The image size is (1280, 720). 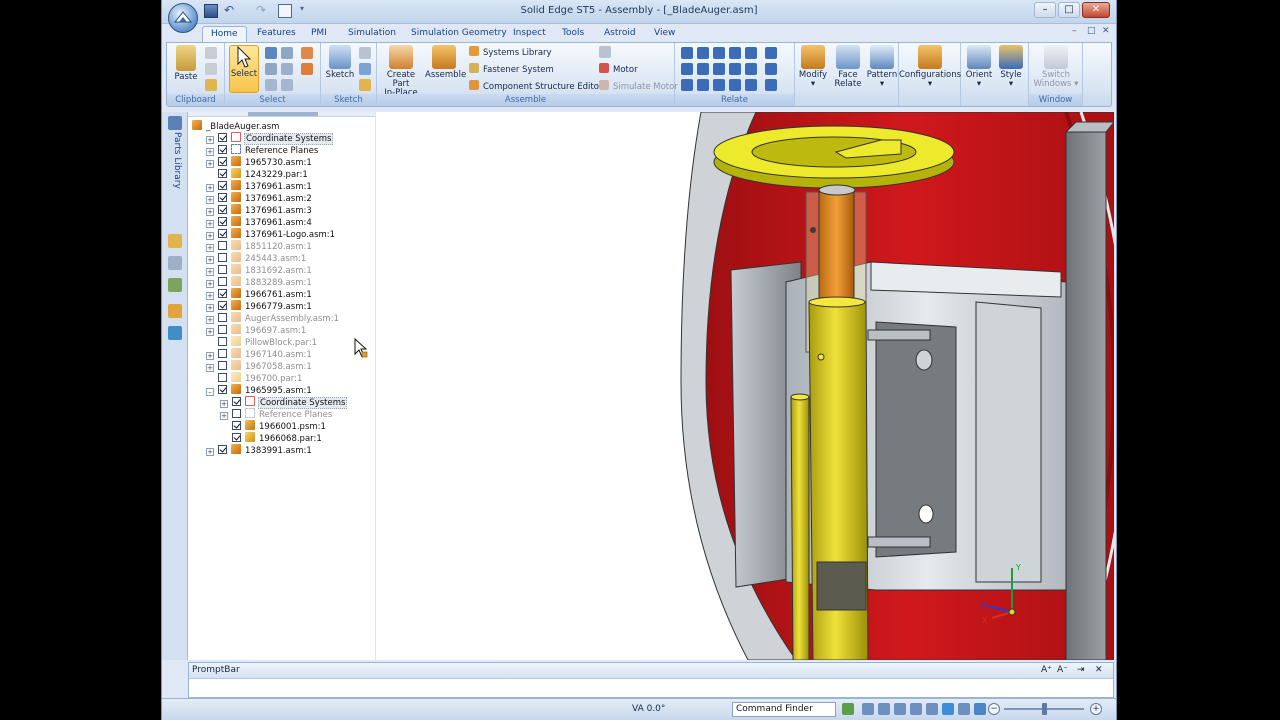 I want to click on tree-row: +245443.asm:1, so click(x=256, y=258).